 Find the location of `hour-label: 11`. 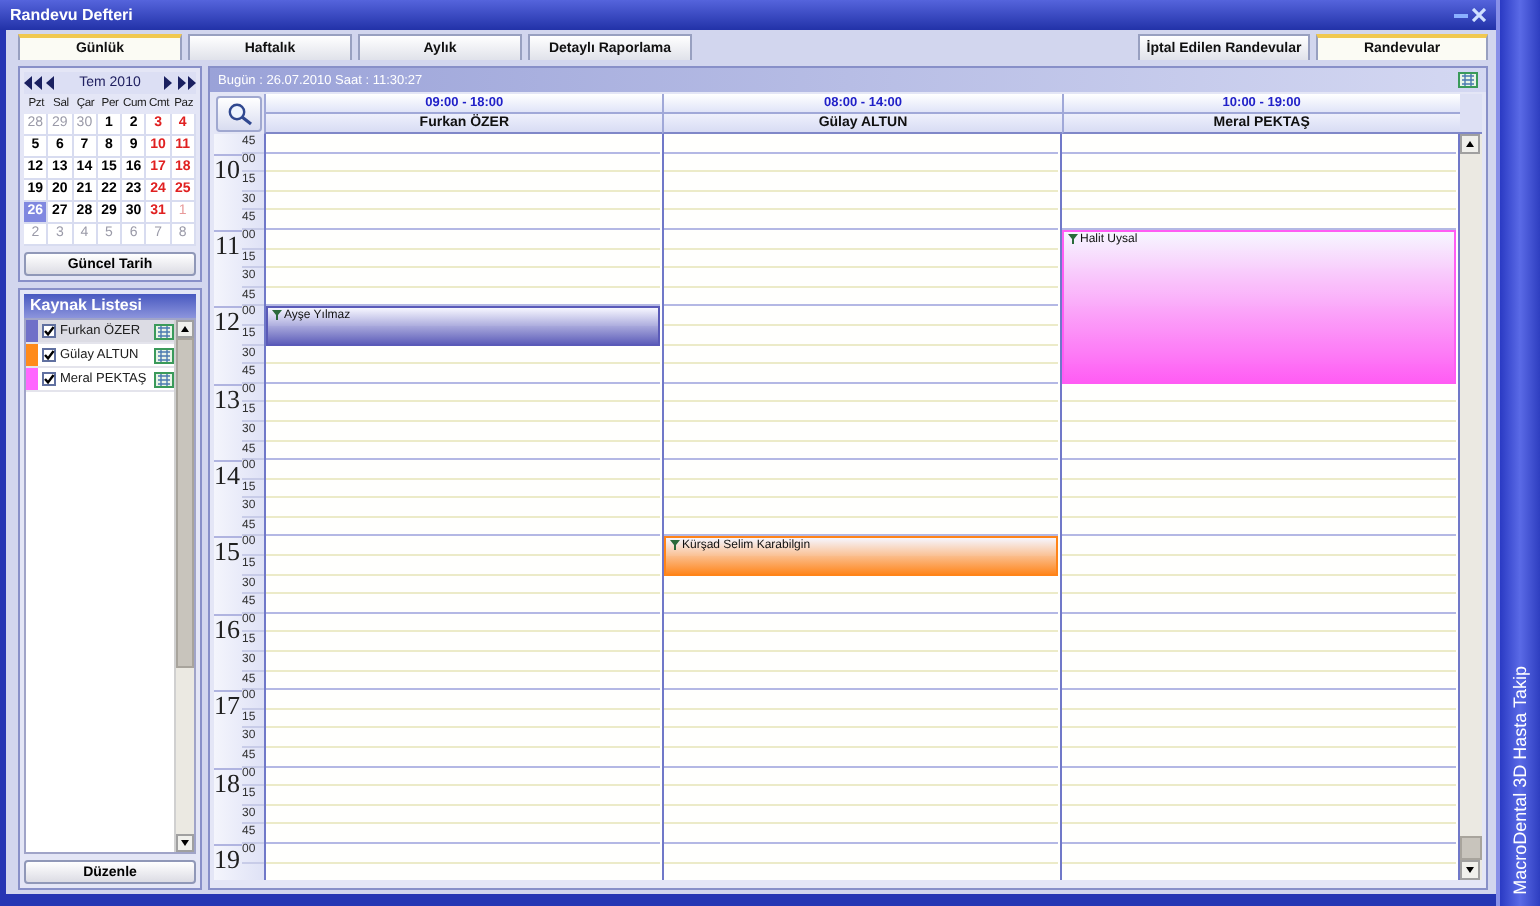

hour-label: 11 is located at coordinates (228, 268).